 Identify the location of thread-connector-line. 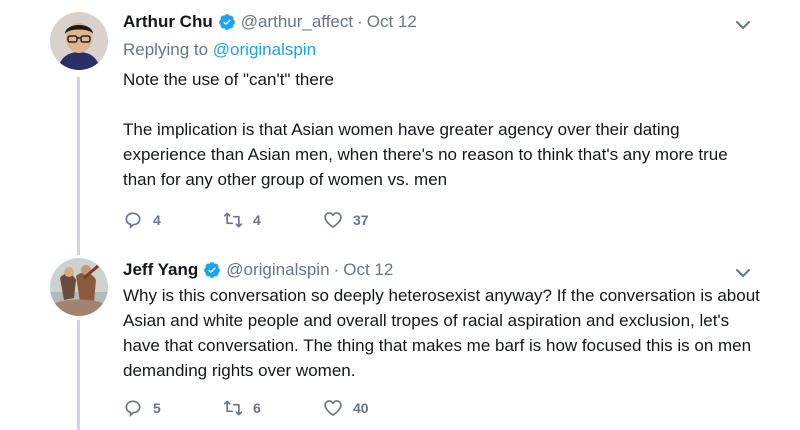
(78, 166).